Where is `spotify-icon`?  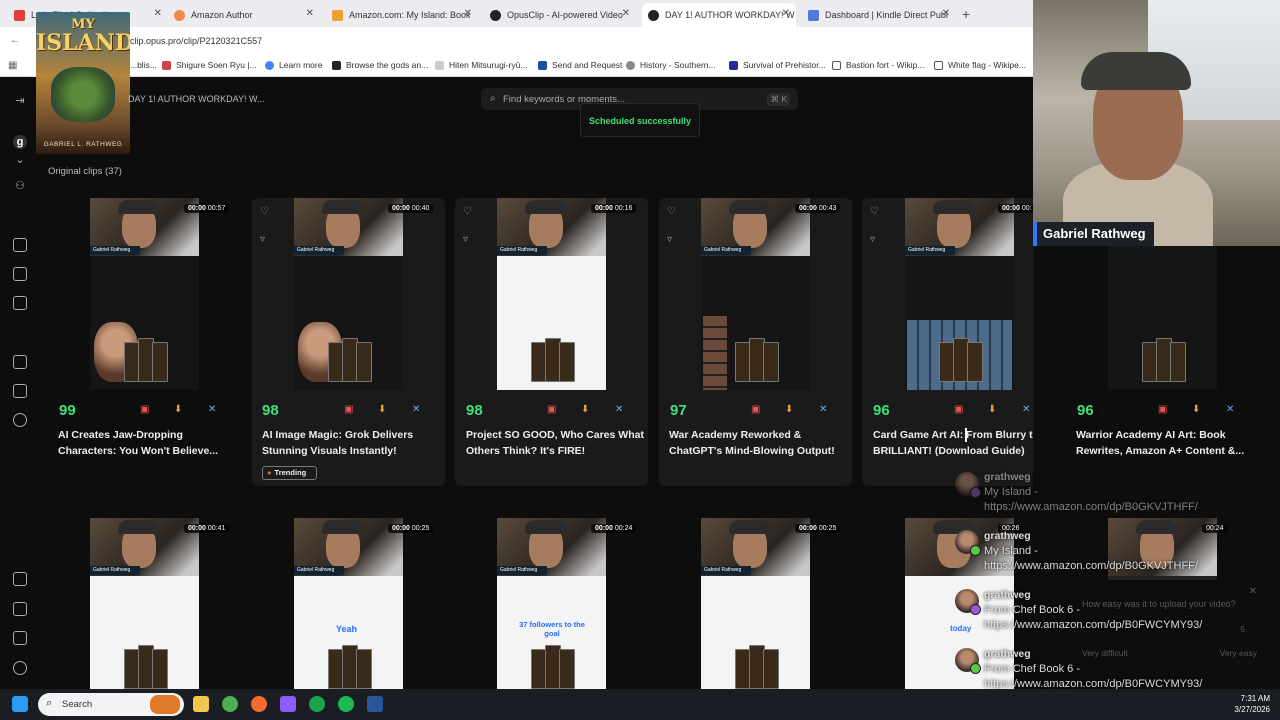 spotify-icon is located at coordinates (346, 704).